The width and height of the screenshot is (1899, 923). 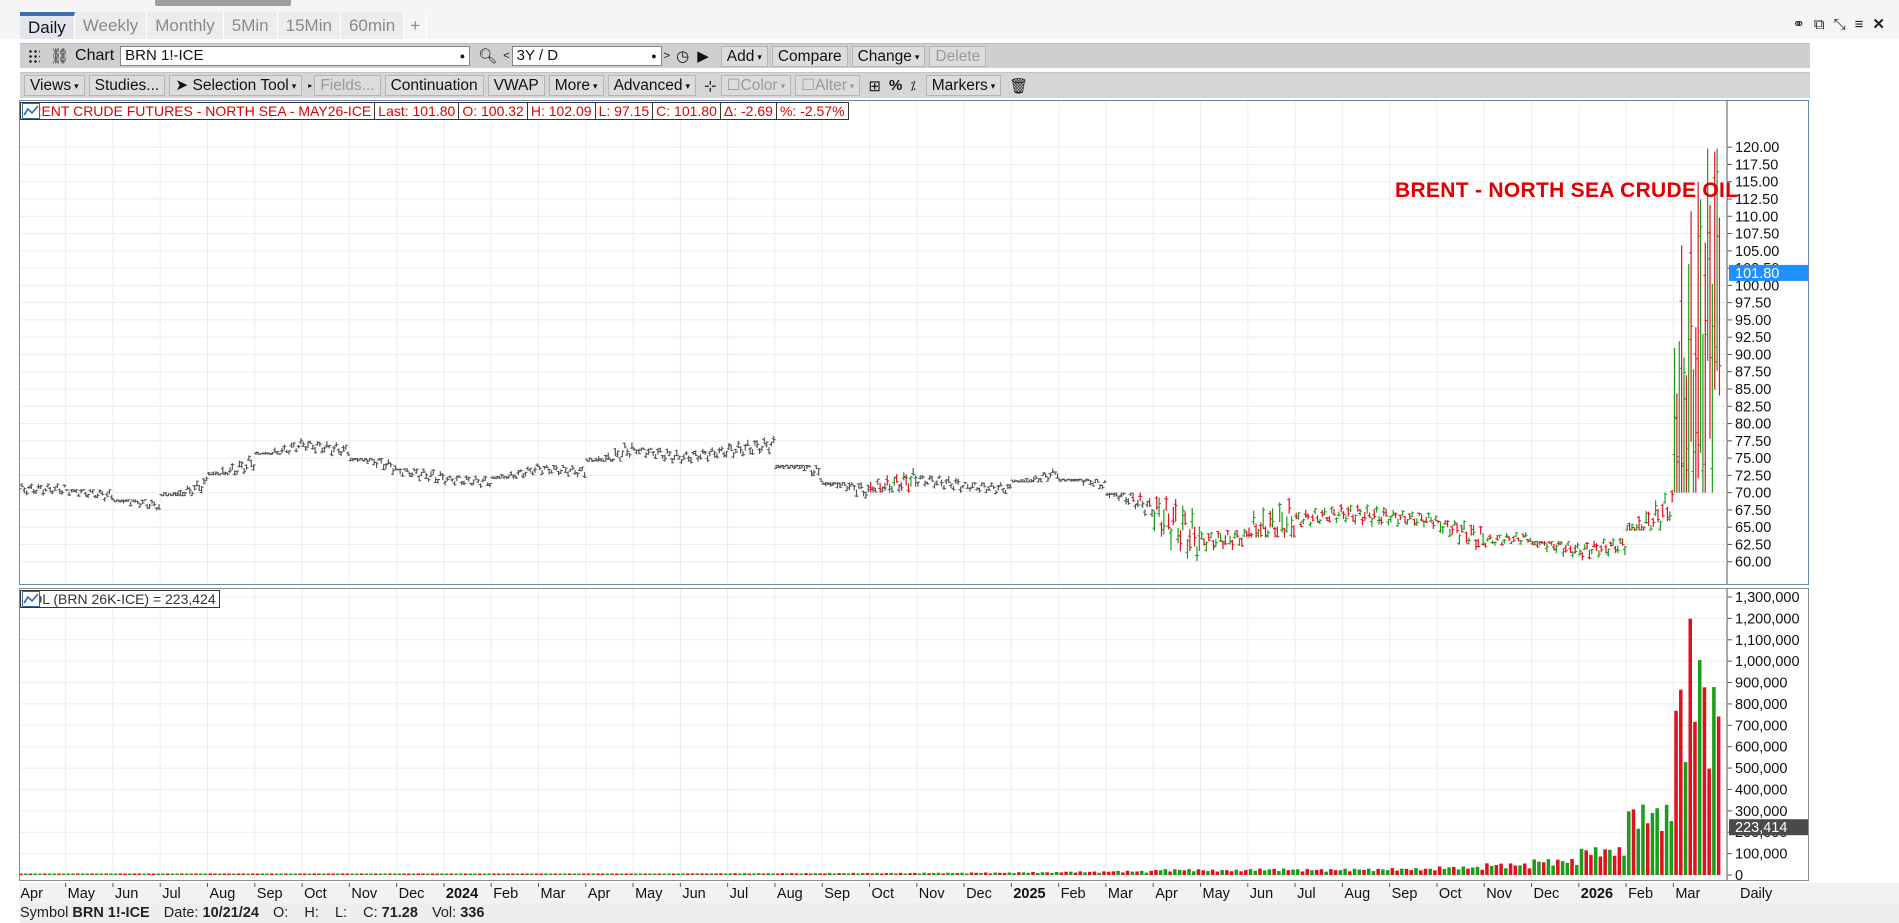 What do you see at coordinates (576, 85) in the screenshot?
I see `more-button: More ▾` at bounding box center [576, 85].